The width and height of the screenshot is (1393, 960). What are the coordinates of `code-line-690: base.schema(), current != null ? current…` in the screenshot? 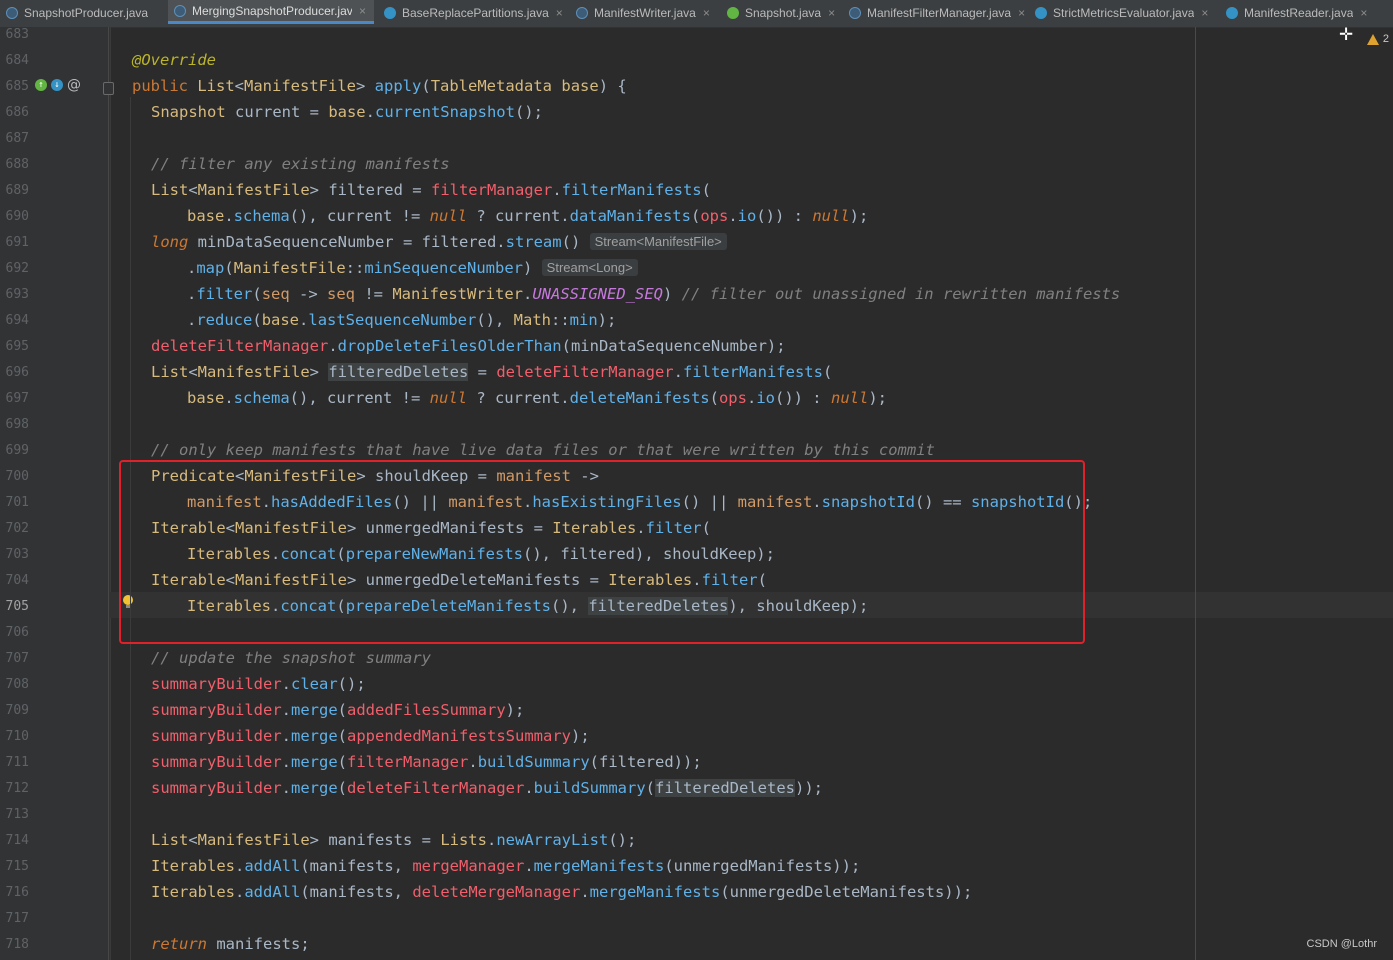 It's located at (528, 216).